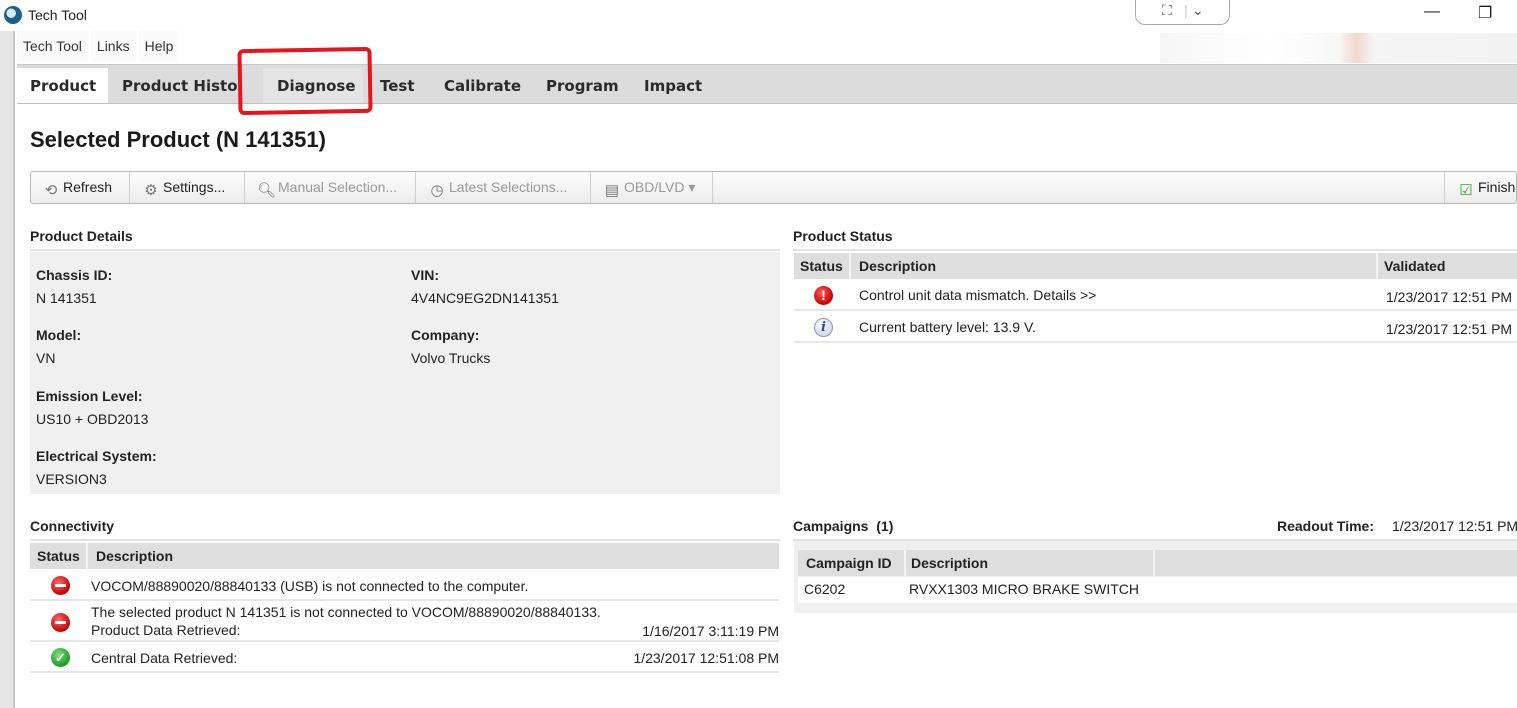 This screenshot has width=1517, height=708. I want to click on snap-layout-tab: ⛶ | ⌄, so click(1182, 12).